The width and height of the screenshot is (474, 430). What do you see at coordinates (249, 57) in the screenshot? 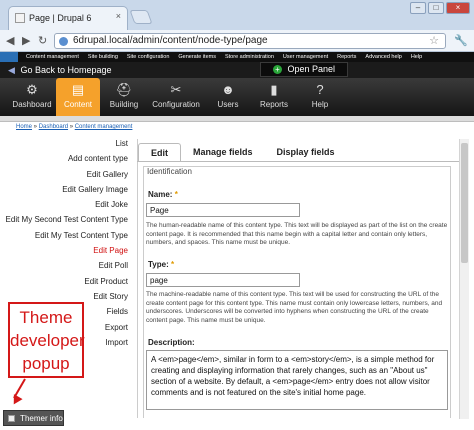
I see `admin-menu-item: Store administration` at bounding box center [249, 57].